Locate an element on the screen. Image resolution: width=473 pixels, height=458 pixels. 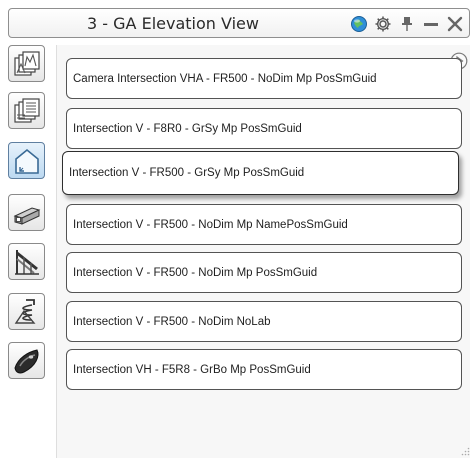
tool-dark-shape is located at coordinates (26, 360).